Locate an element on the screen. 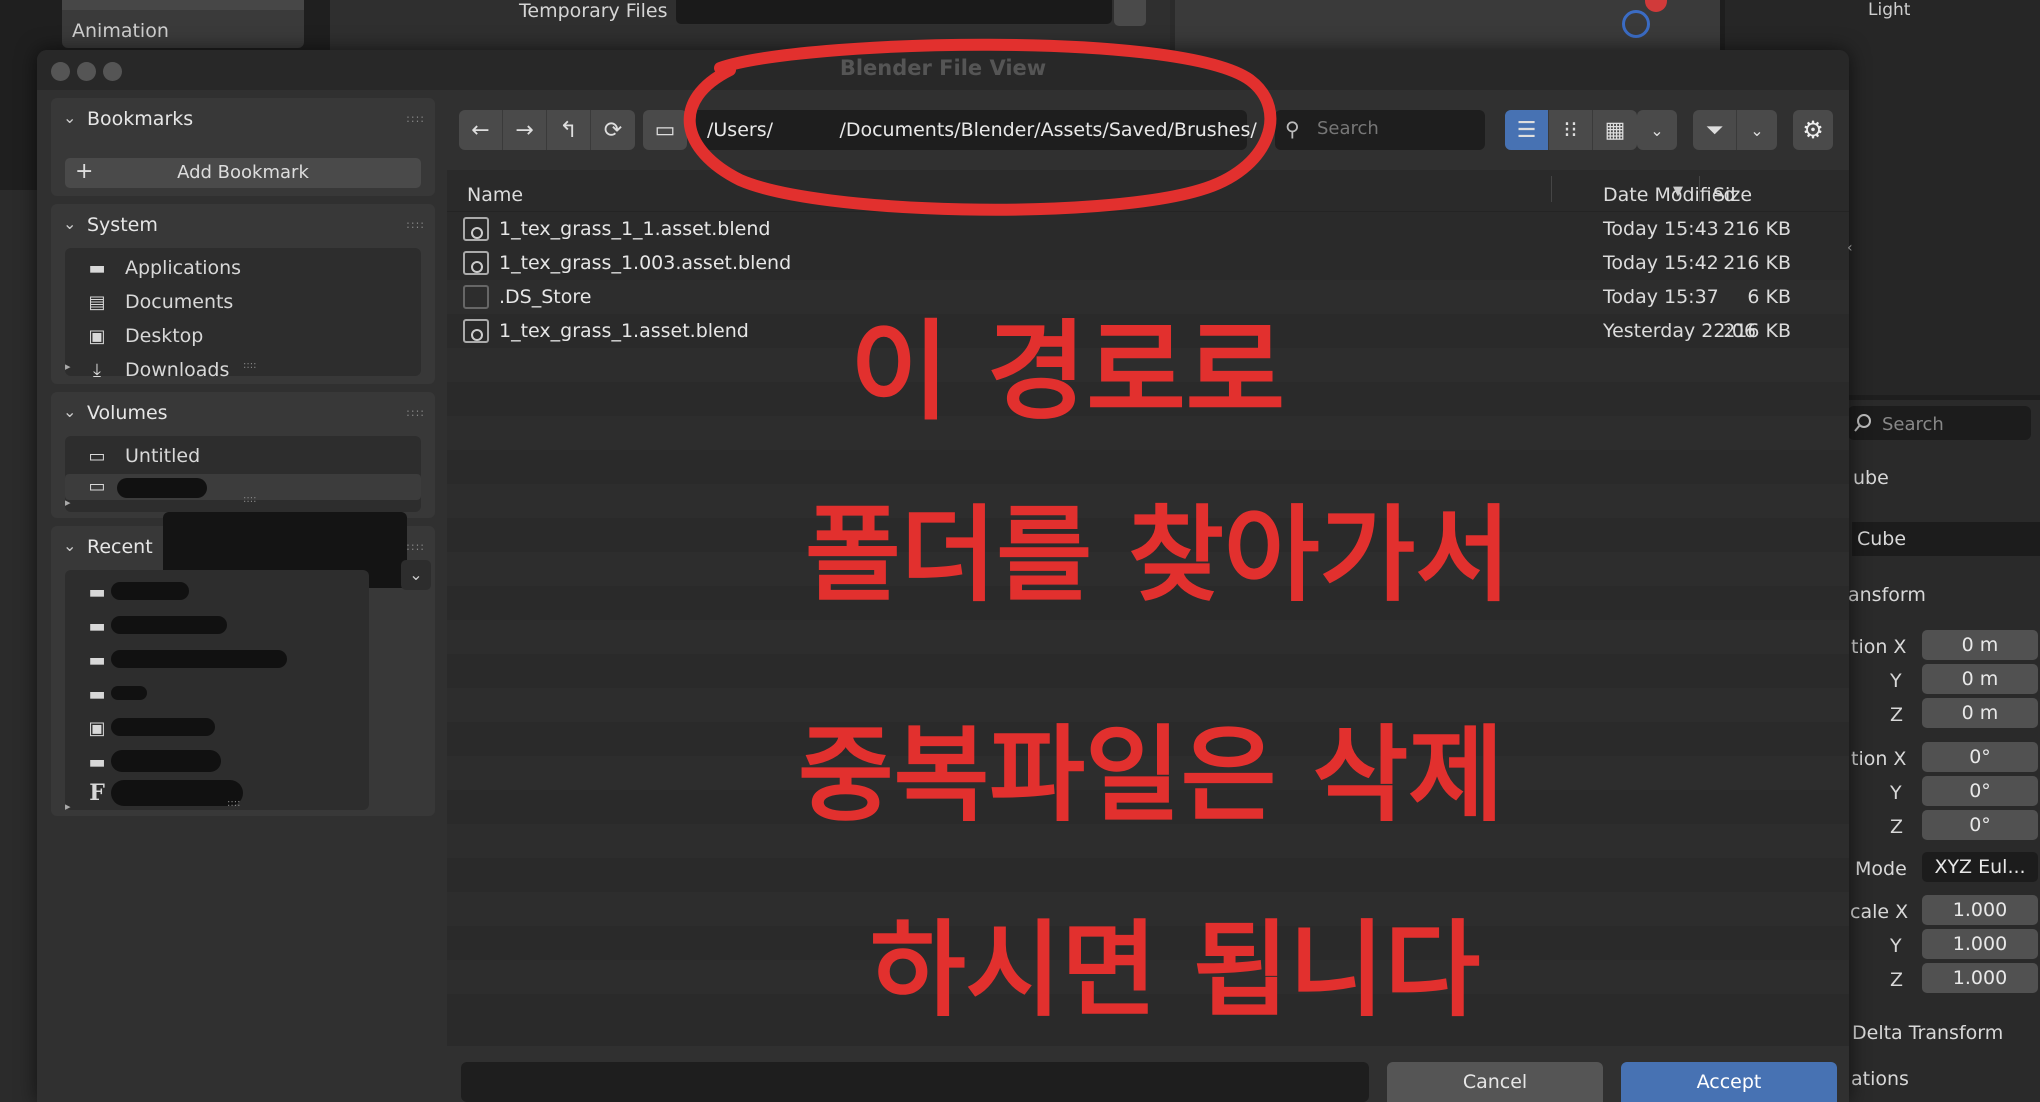 This screenshot has height=1102, width=2040. sidebar-item-untitled: ▭ Untitled is located at coordinates (243, 457).